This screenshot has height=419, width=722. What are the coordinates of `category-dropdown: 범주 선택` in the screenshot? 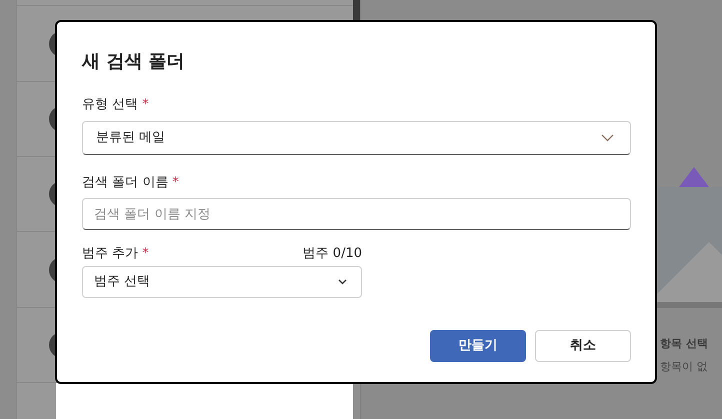 It's located at (222, 282).